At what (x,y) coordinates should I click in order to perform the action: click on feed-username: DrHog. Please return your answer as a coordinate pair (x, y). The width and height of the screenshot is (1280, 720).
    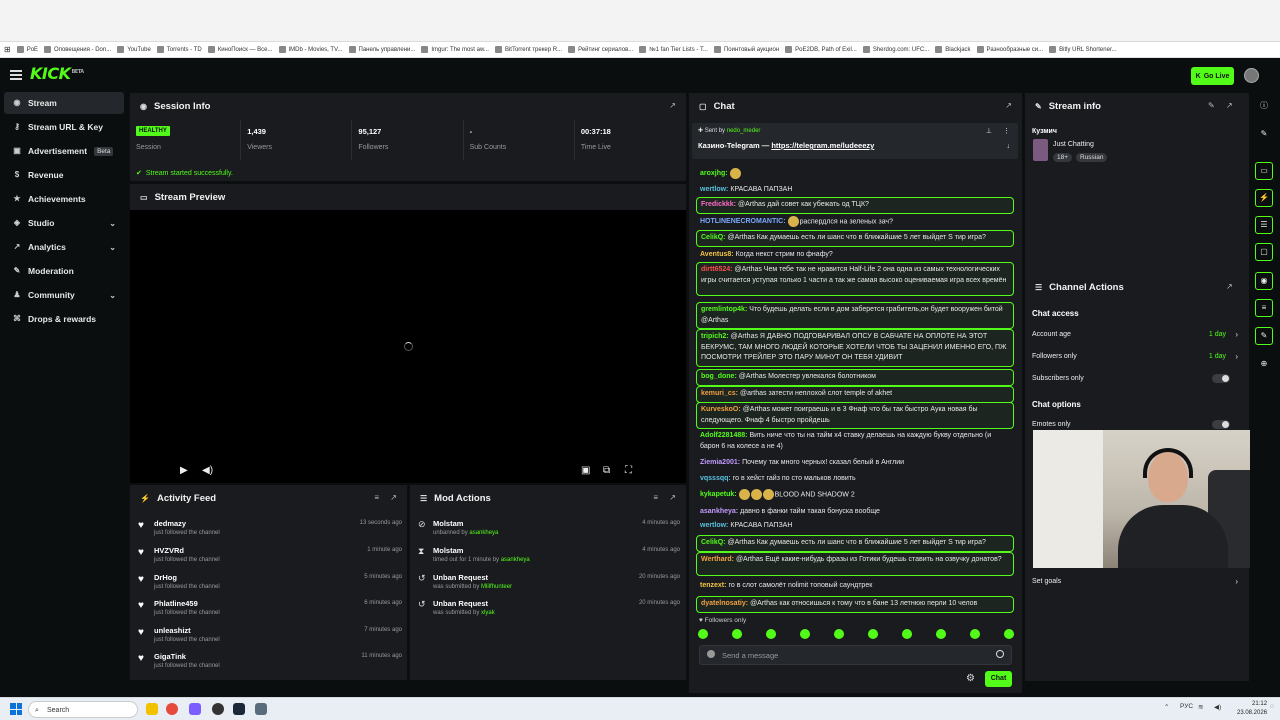
    Looking at the image, I should click on (165, 577).